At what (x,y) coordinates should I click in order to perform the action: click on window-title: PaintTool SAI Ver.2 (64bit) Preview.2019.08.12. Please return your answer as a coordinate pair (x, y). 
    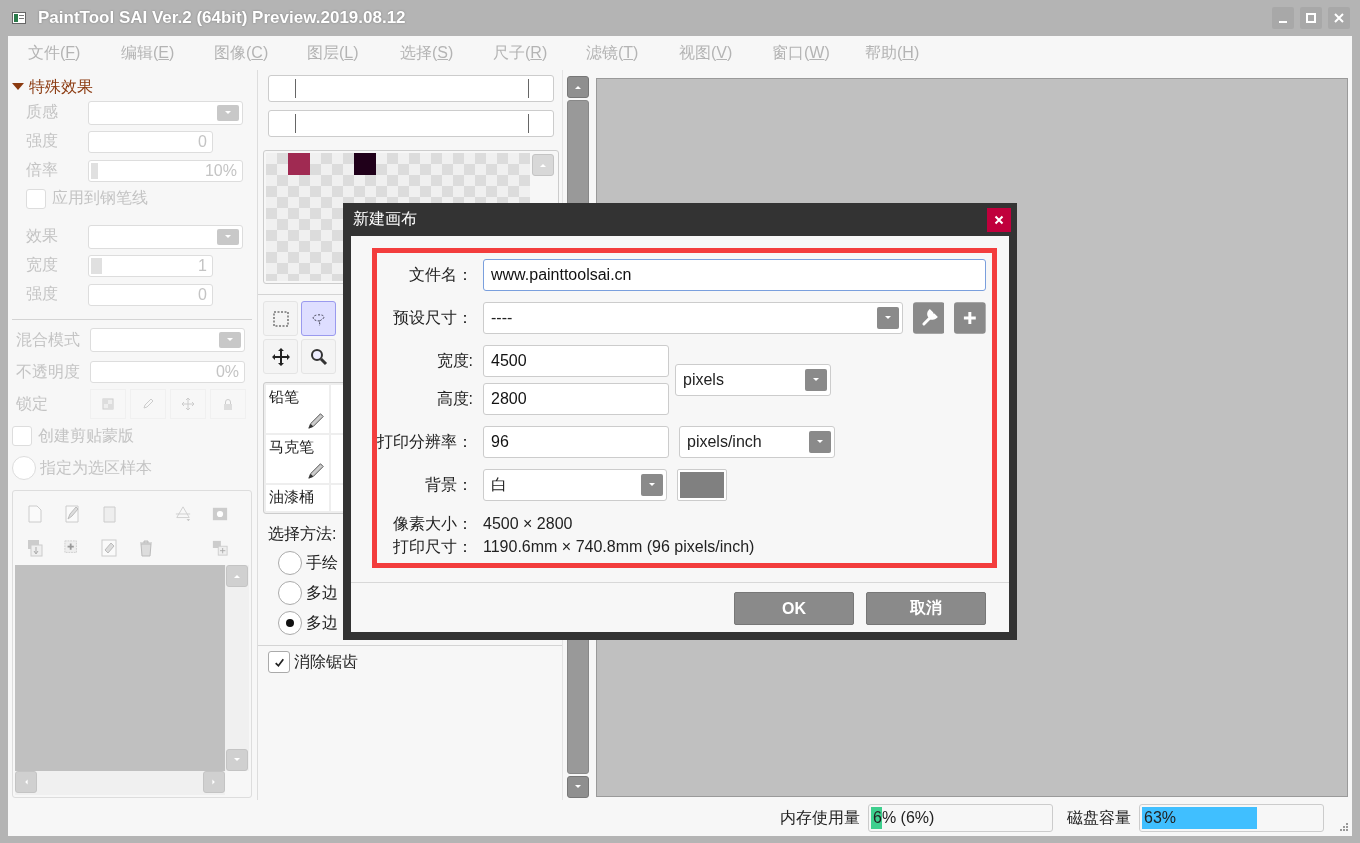
    Looking at the image, I should click on (222, 18).